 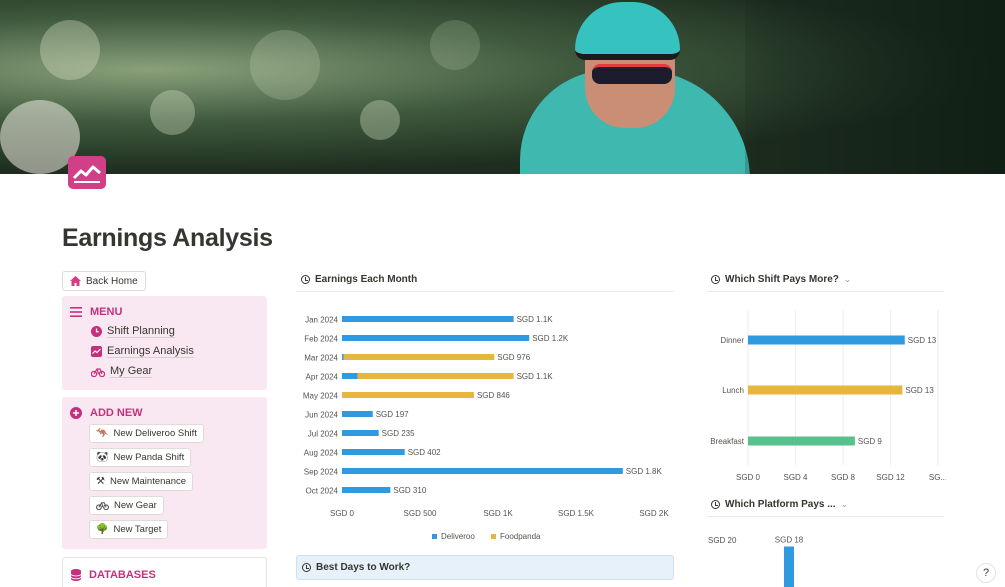 I want to click on databases-panel: DATABASES, so click(x=164, y=572).